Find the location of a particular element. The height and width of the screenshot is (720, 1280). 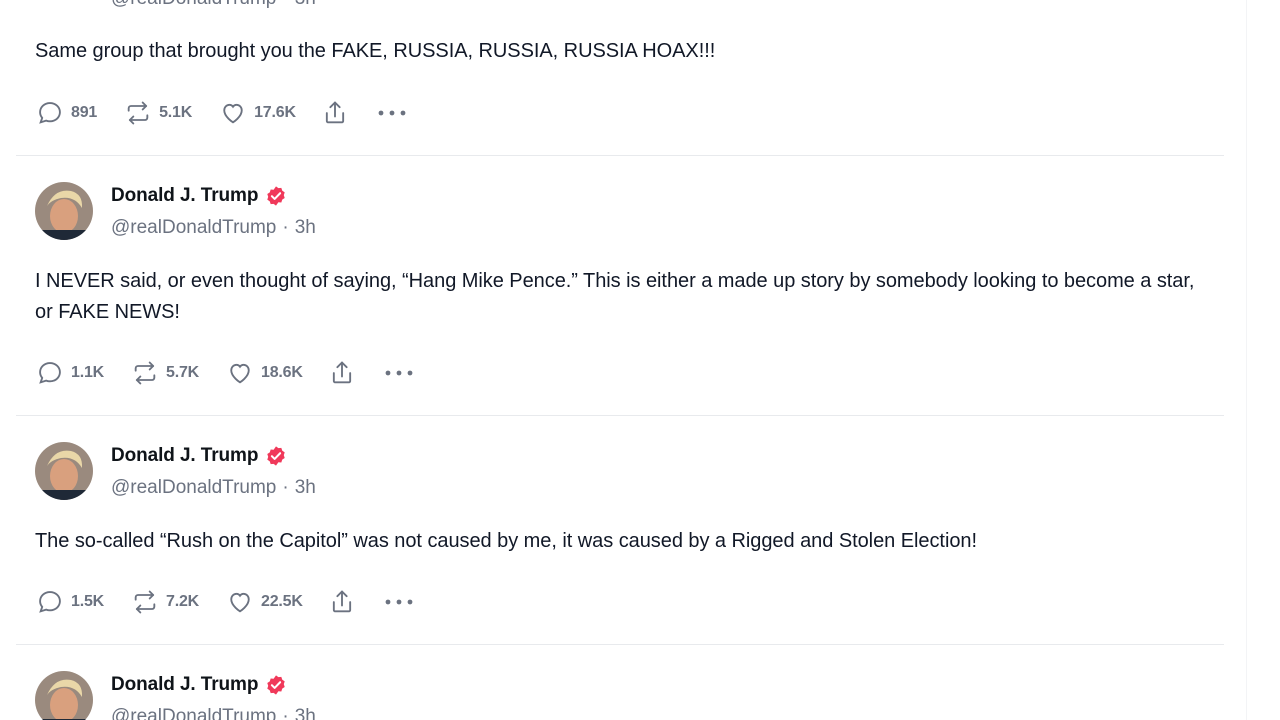

like-button: 17.6K is located at coordinates (257, 113).